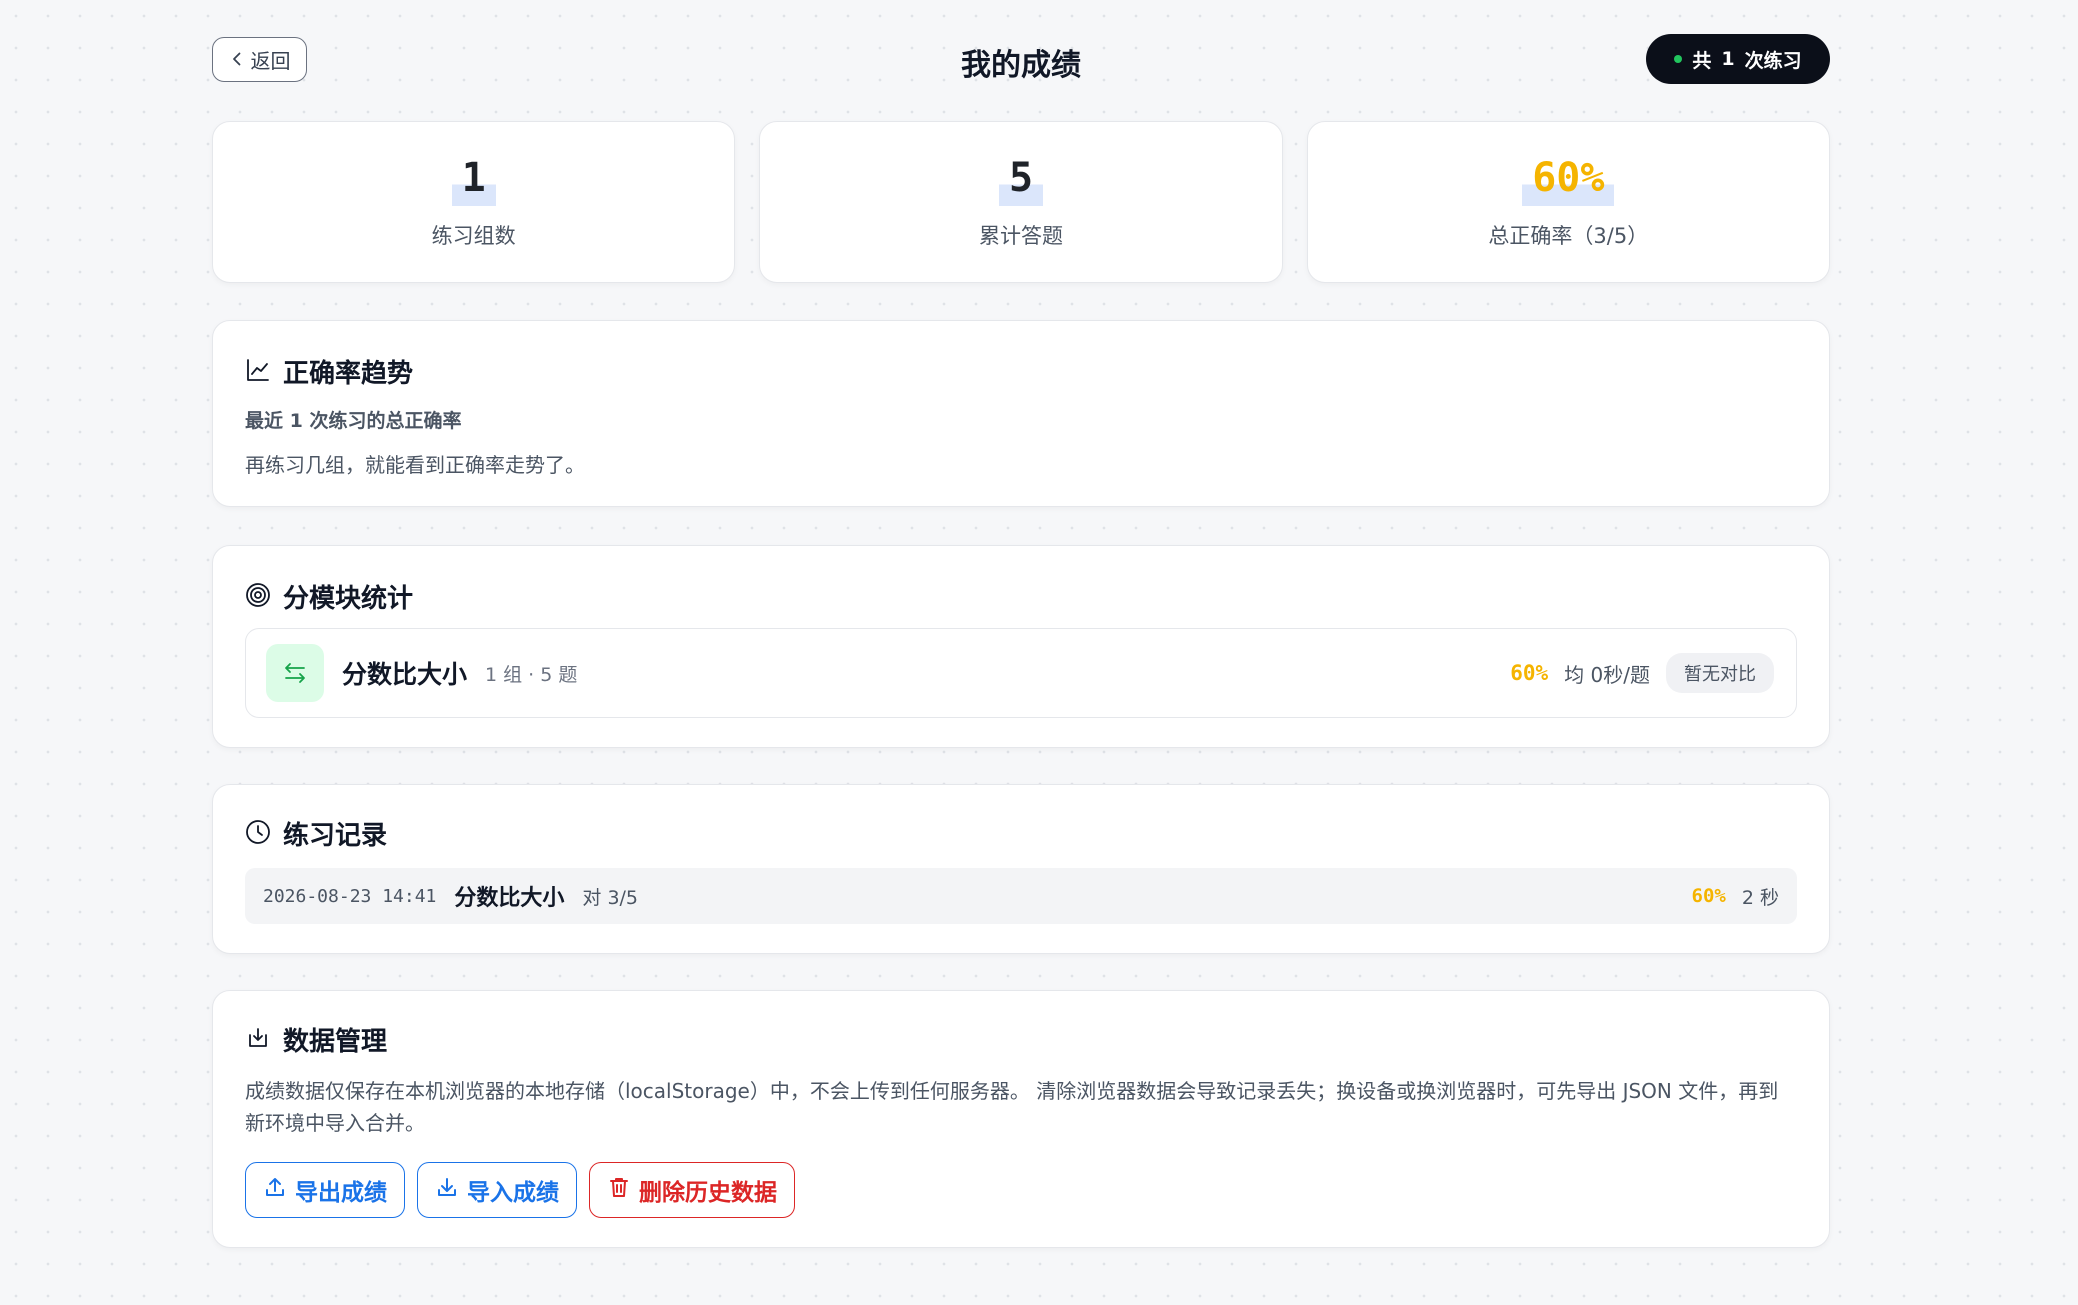 The image size is (2078, 1305). I want to click on target-icon, so click(258, 597).